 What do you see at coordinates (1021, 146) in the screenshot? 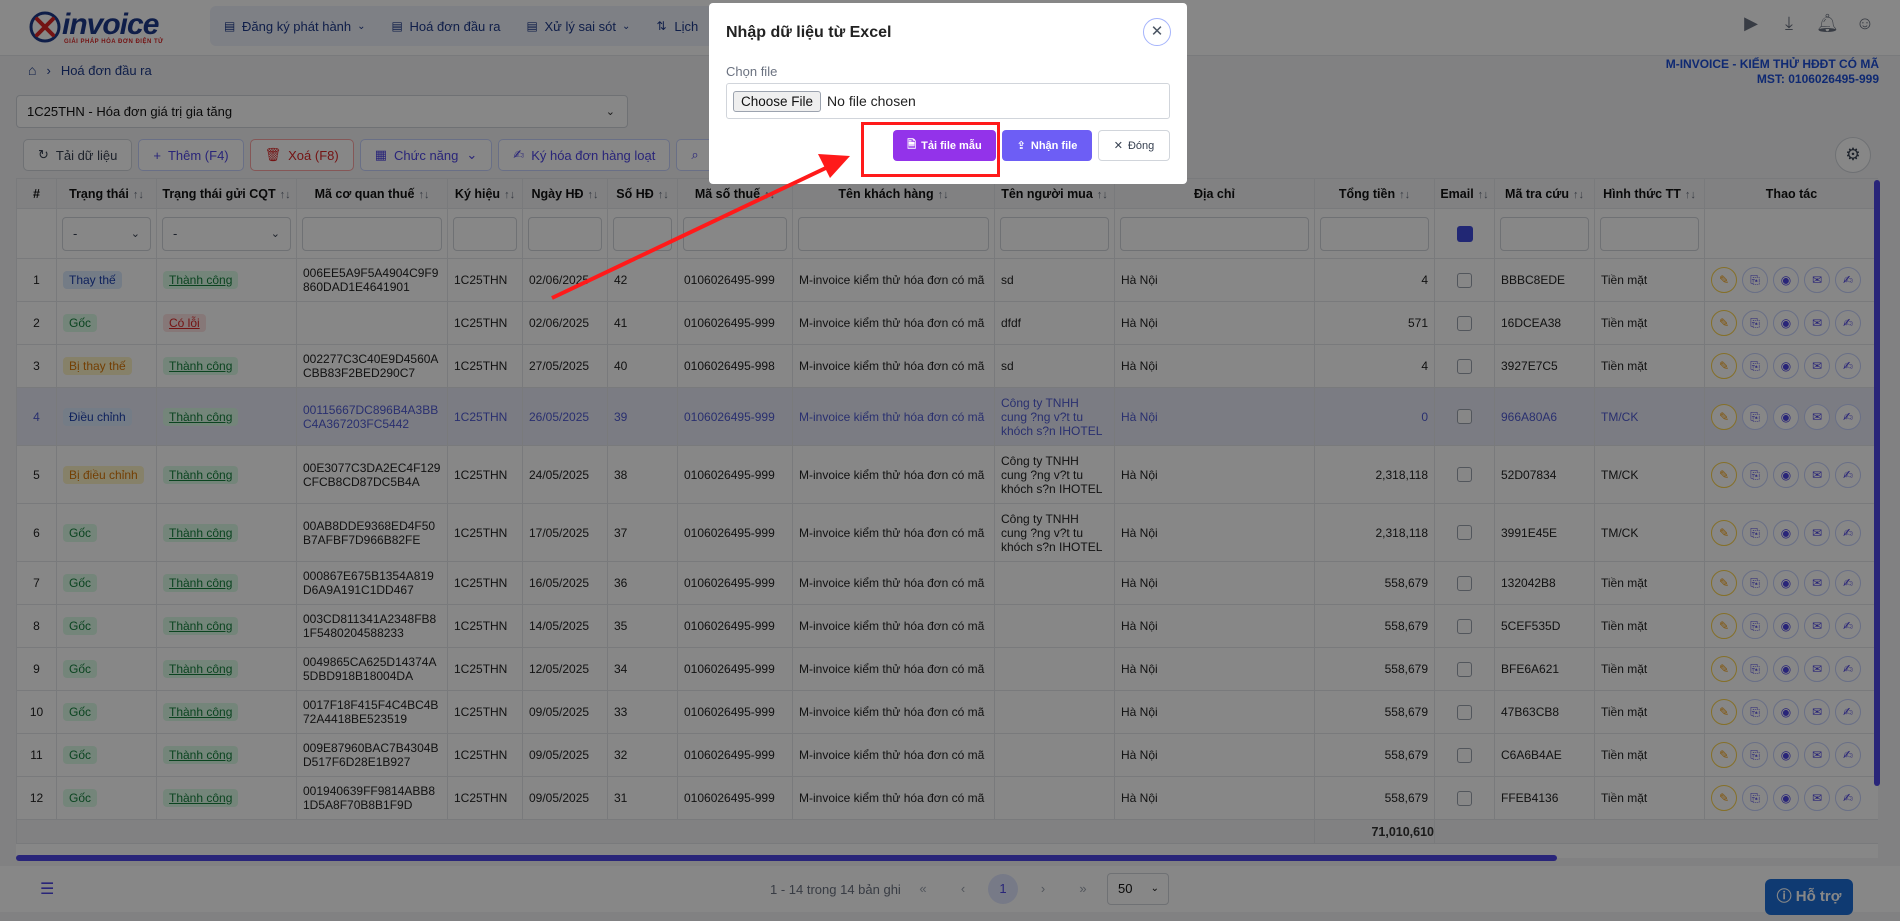
I see `upload-icon: ⇪` at bounding box center [1021, 146].